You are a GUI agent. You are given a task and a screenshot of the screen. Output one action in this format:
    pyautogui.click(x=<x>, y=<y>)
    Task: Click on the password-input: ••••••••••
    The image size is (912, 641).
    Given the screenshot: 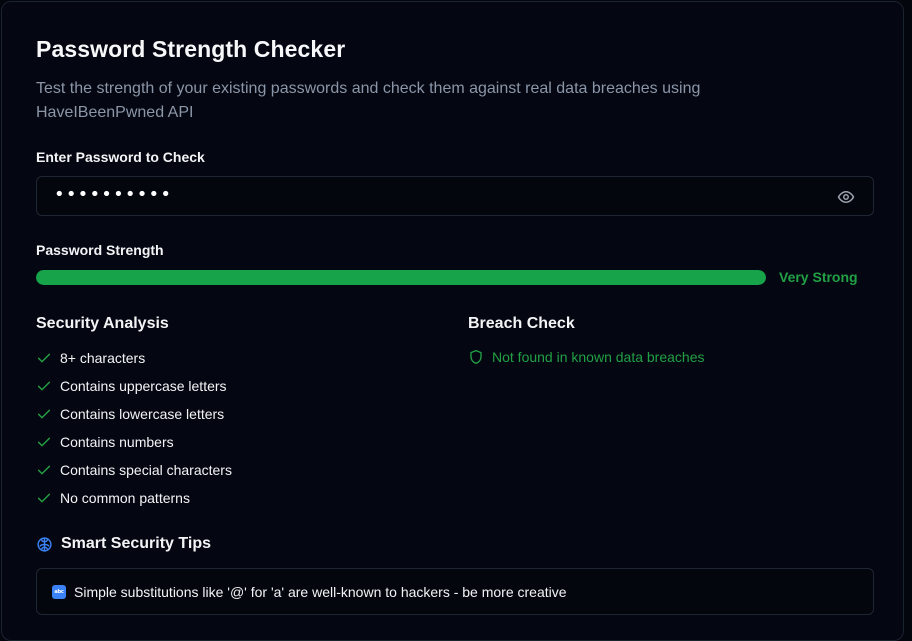 What is the action you would take?
    pyautogui.click(x=455, y=196)
    